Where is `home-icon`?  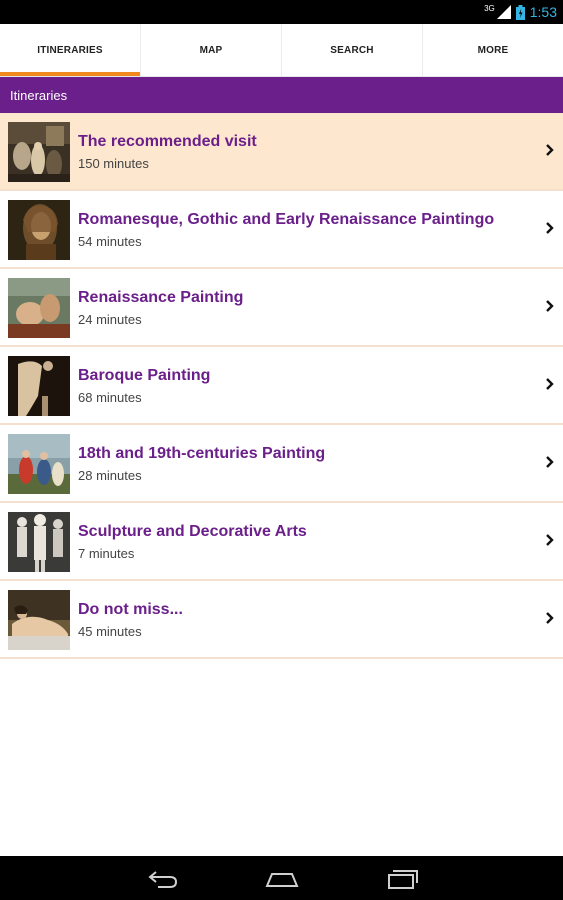
home-icon is located at coordinates (282, 878).